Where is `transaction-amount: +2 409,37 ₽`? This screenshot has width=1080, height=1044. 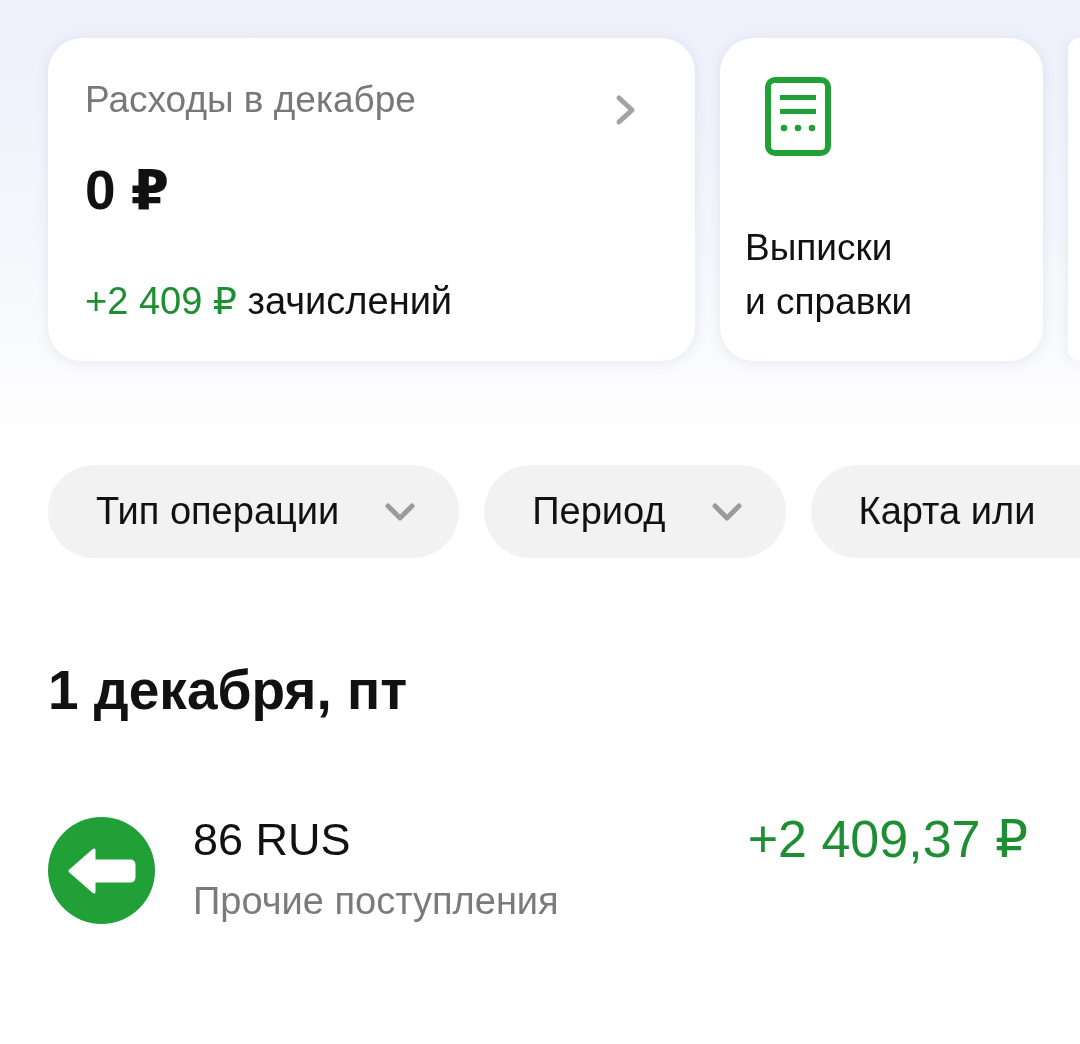
transaction-amount: +2 409,37 ₽ is located at coordinates (887, 839).